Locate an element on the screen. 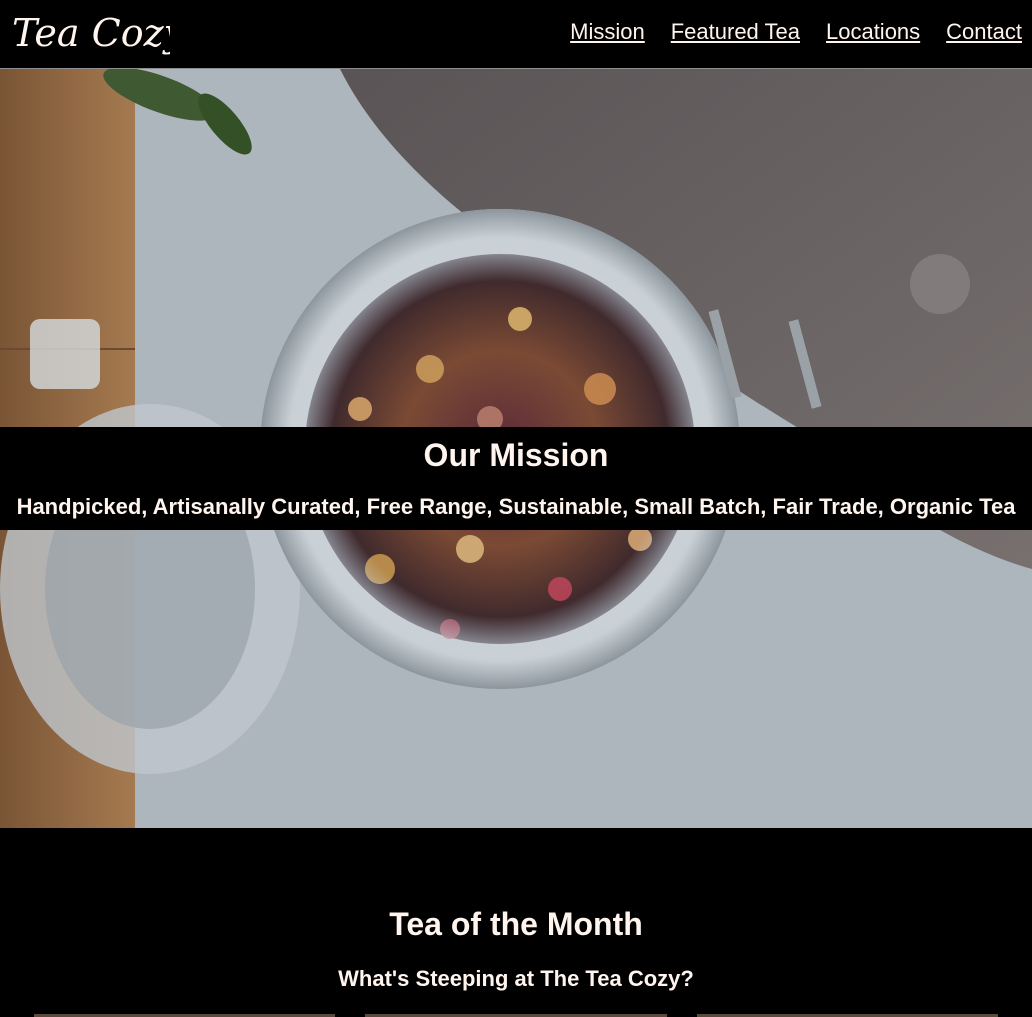 The height and width of the screenshot is (1017, 1032). main-nav: Mission Featured Tea Locations Contact is located at coordinates (796, 32).